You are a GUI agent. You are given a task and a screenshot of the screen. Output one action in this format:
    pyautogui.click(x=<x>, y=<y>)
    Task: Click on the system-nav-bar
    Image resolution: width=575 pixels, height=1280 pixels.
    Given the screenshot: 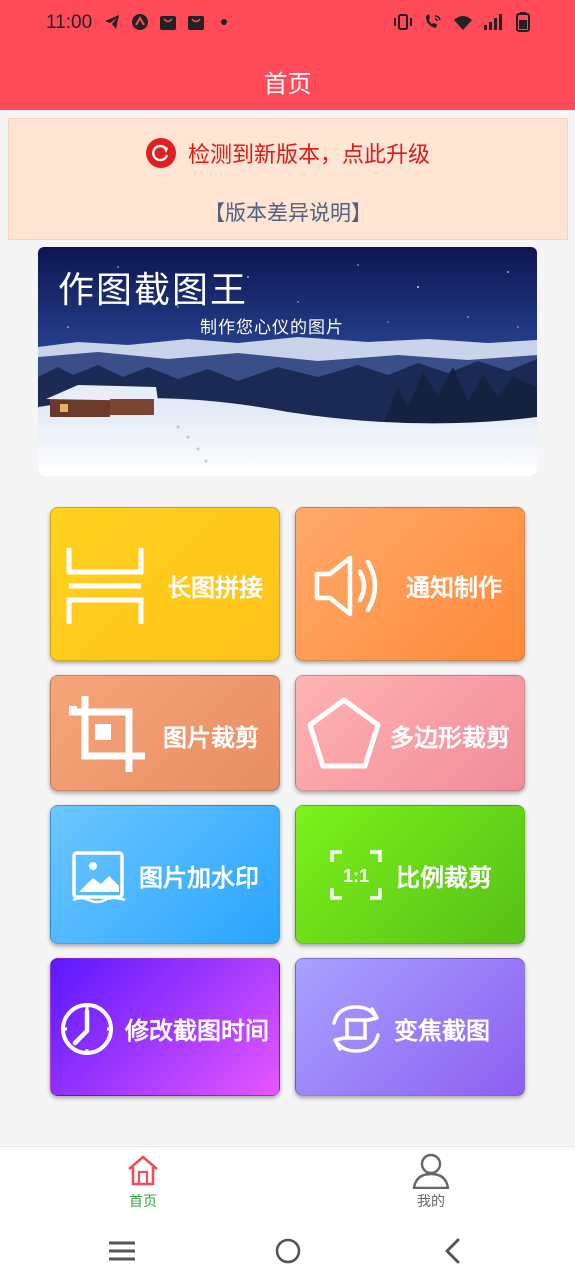 What is the action you would take?
    pyautogui.click(x=287, y=1250)
    